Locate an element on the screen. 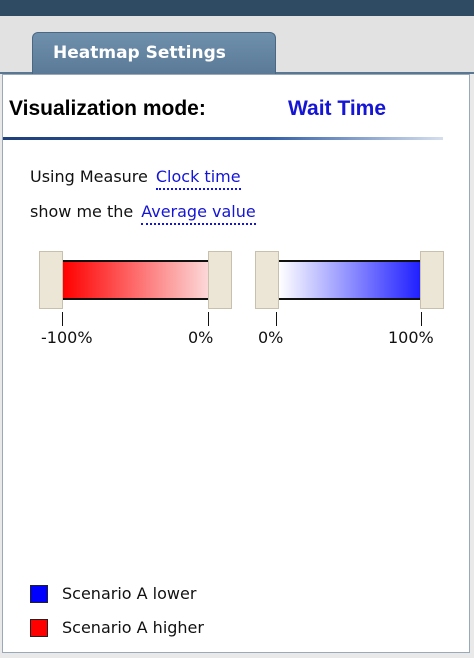  negative-range-slider is located at coordinates (135, 280).